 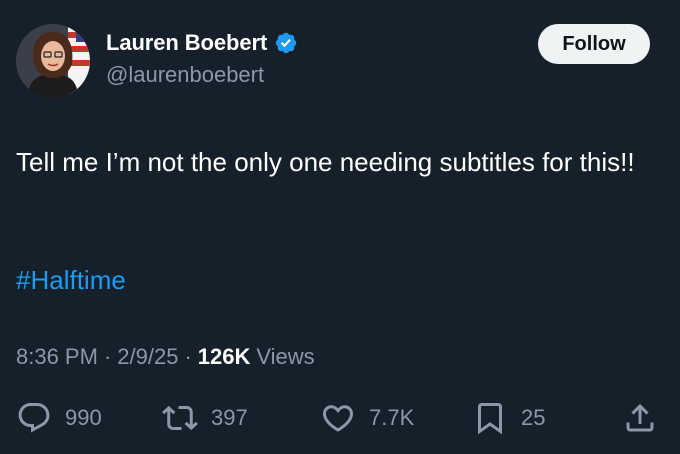 What do you see at coordinates (83, 417) in the screenshot?
I see `reply-count: 990` at bounding box center [83, 417].